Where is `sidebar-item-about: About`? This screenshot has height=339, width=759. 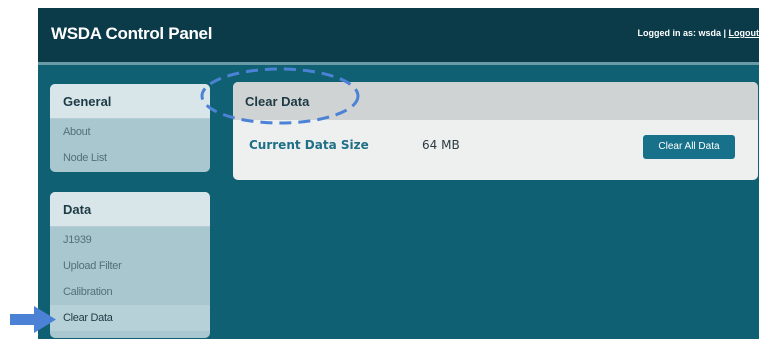
sidebar-item-about: About is located at coordinates (130, 132).